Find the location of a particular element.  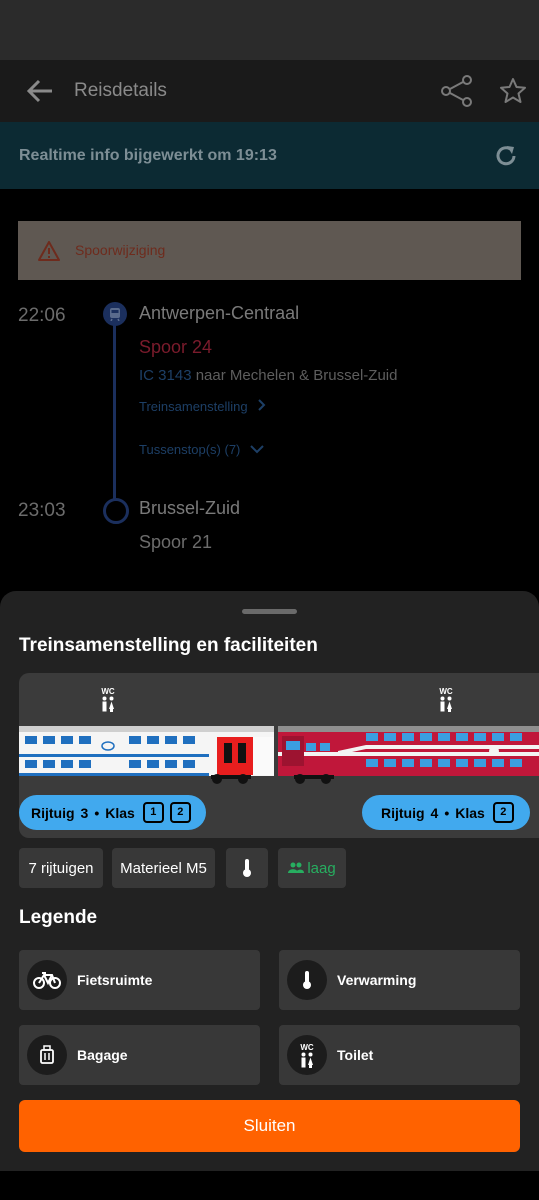

people-icon is located at coordinates (296, 867).